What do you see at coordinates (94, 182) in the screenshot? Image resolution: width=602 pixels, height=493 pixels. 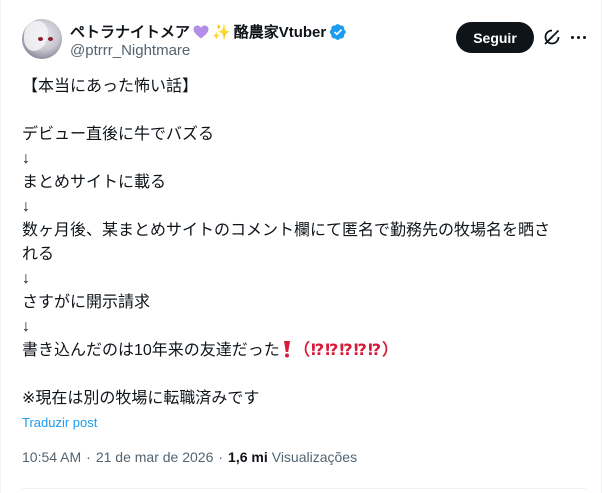 I see `tweet-line: まとめサイトに載る` at bounding box center [94, 182].